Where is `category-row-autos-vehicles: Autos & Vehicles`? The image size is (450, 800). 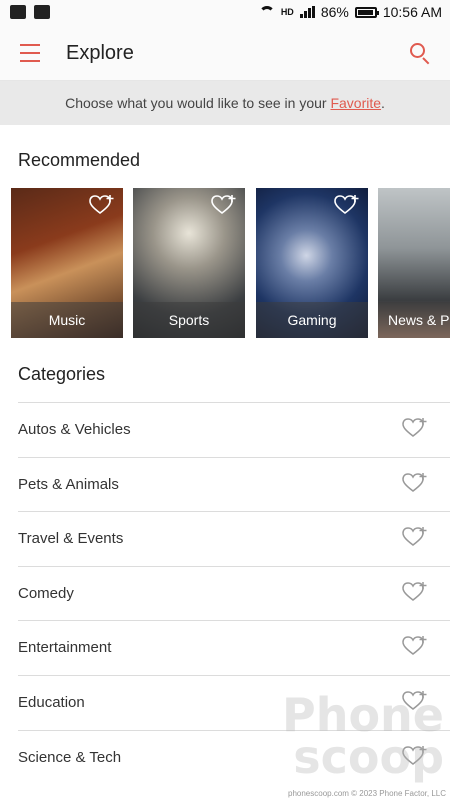 category-row-autos-vehicles: Autos & Vehicles is located at coordinates (234, 429).